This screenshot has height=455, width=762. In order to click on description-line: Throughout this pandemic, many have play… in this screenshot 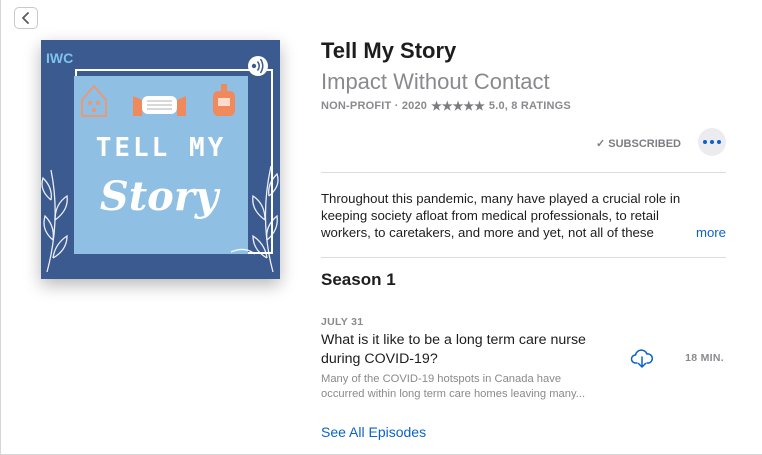, I will do `click(501, 198)`.